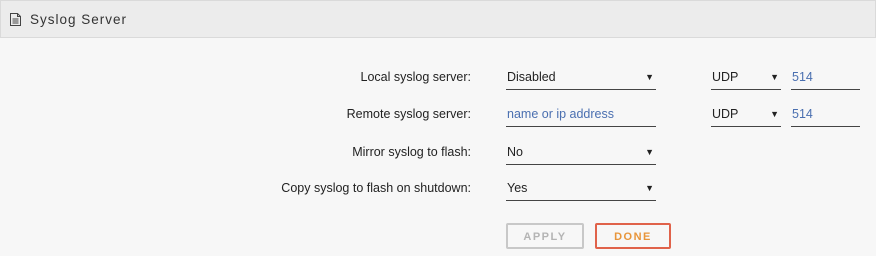  I want to click on local-syslog-server-label: Local syslog server:, so click(415, 77).